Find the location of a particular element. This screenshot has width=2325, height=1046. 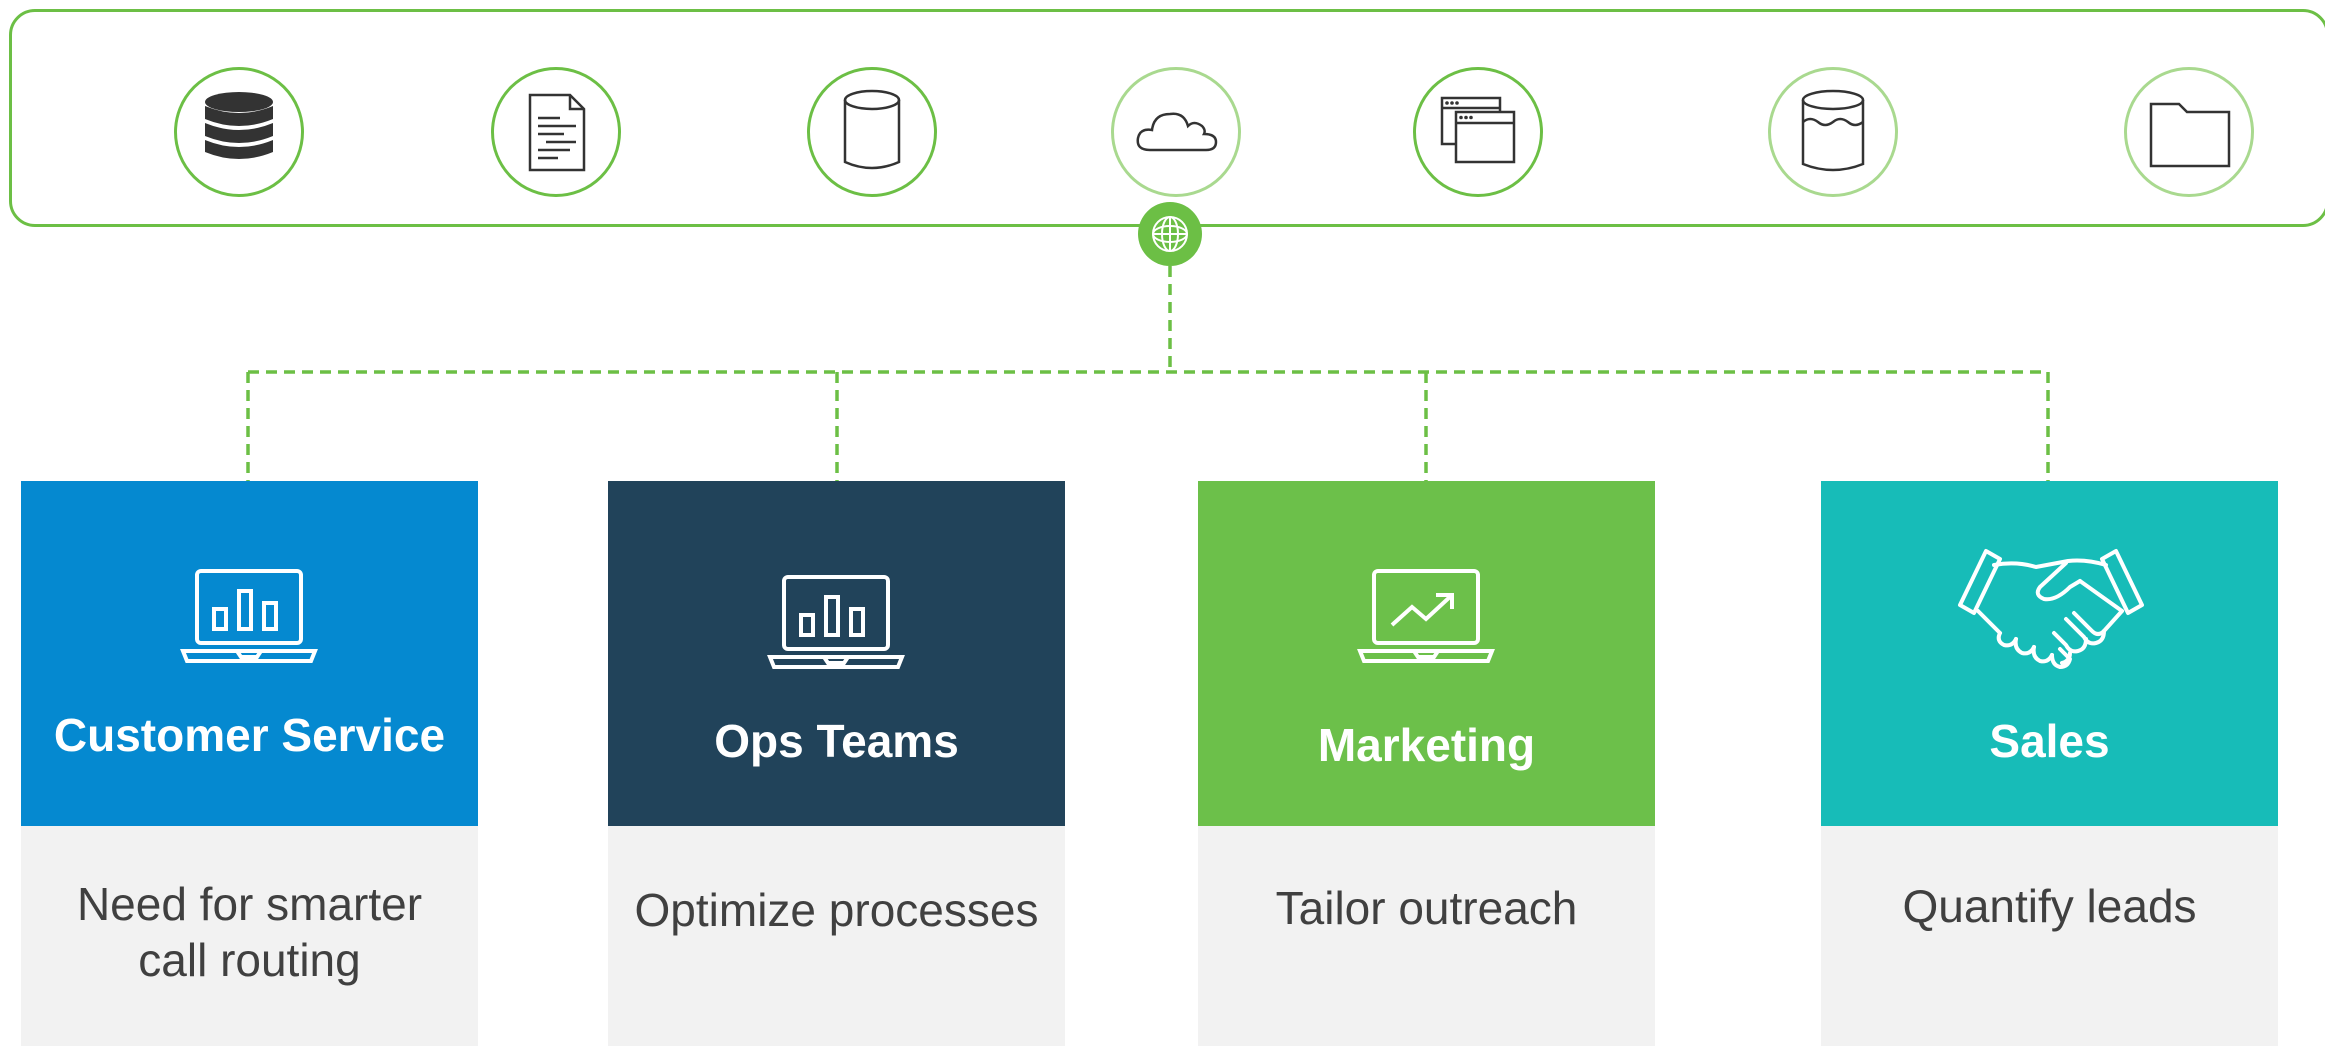

team-card-ops-teams: Ops Teams Optimize processes is located at coordinates (836, 763).